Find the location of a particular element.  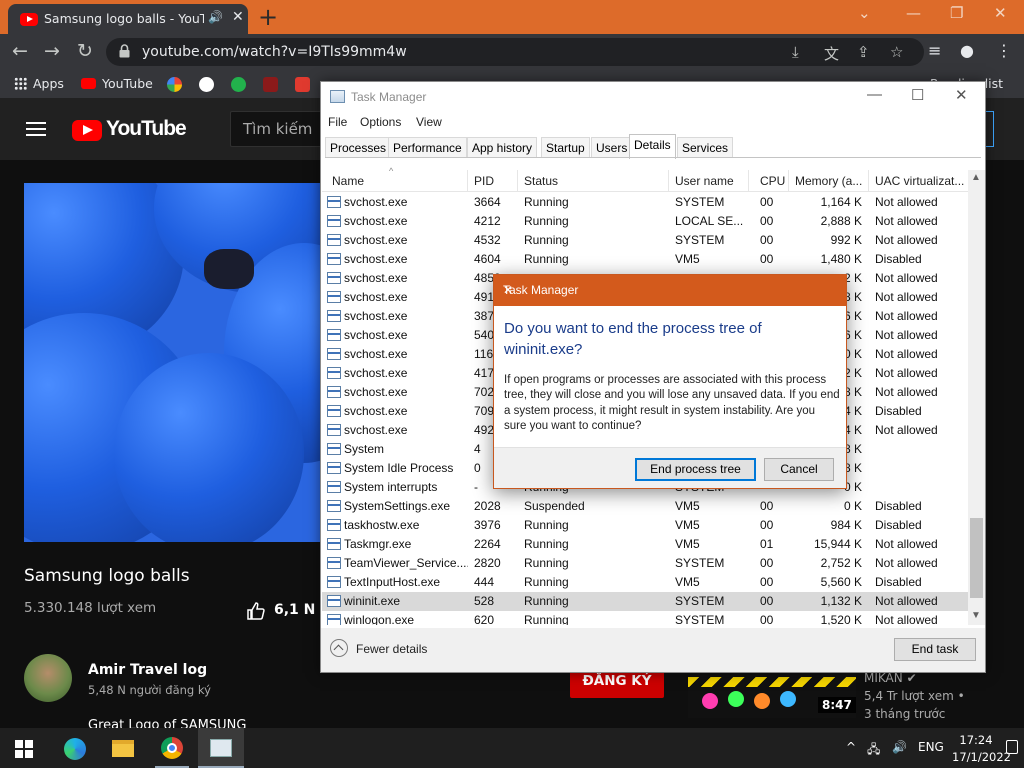

volume-icon: 🔊 is located at coordinates (899, 747).